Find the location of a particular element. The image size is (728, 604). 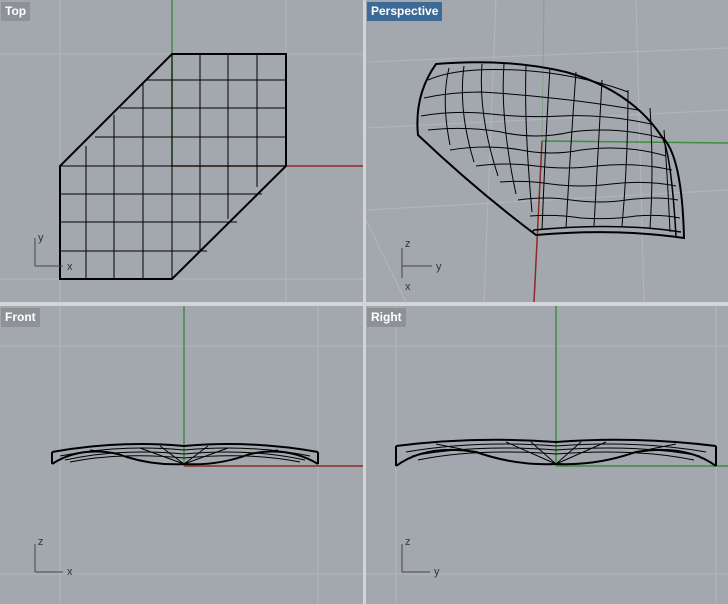

gizmo-axis-a: y is located at coordinates (41, 238).